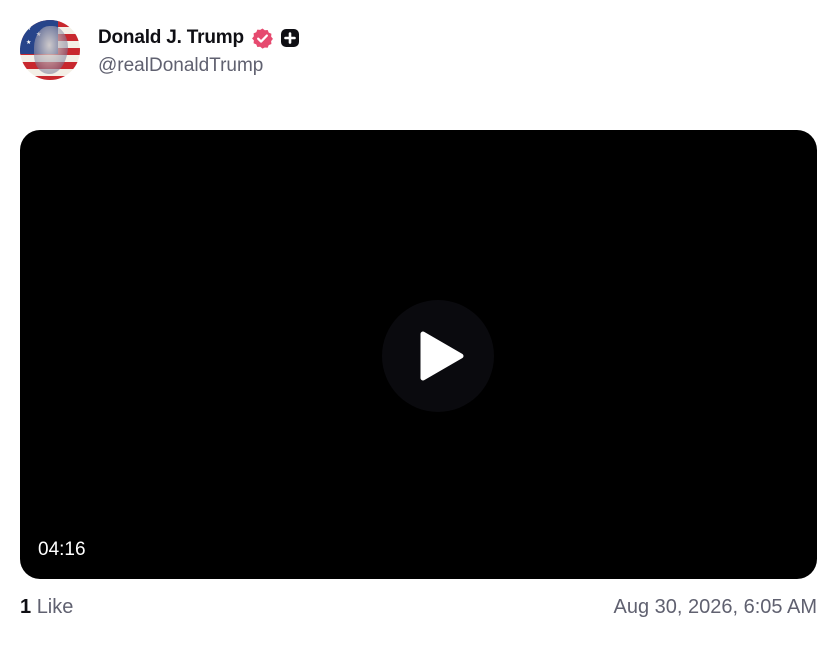  I want to click on like-label: Like, so click(55, 607).